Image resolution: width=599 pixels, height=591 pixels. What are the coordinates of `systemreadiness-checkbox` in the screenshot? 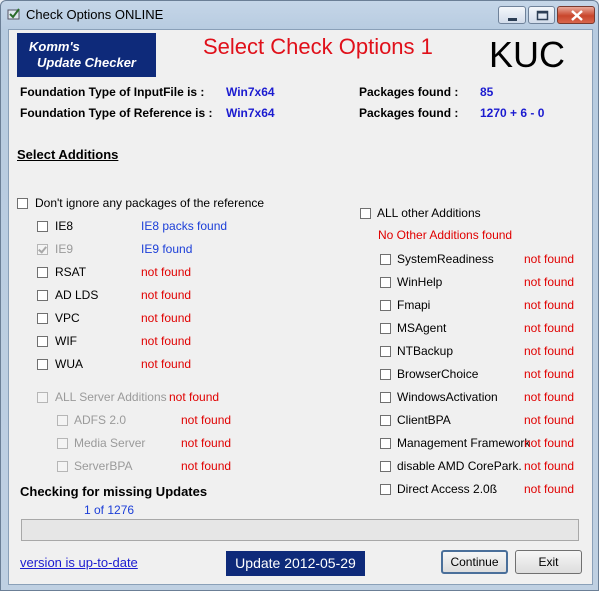 It's located at (385, 259).